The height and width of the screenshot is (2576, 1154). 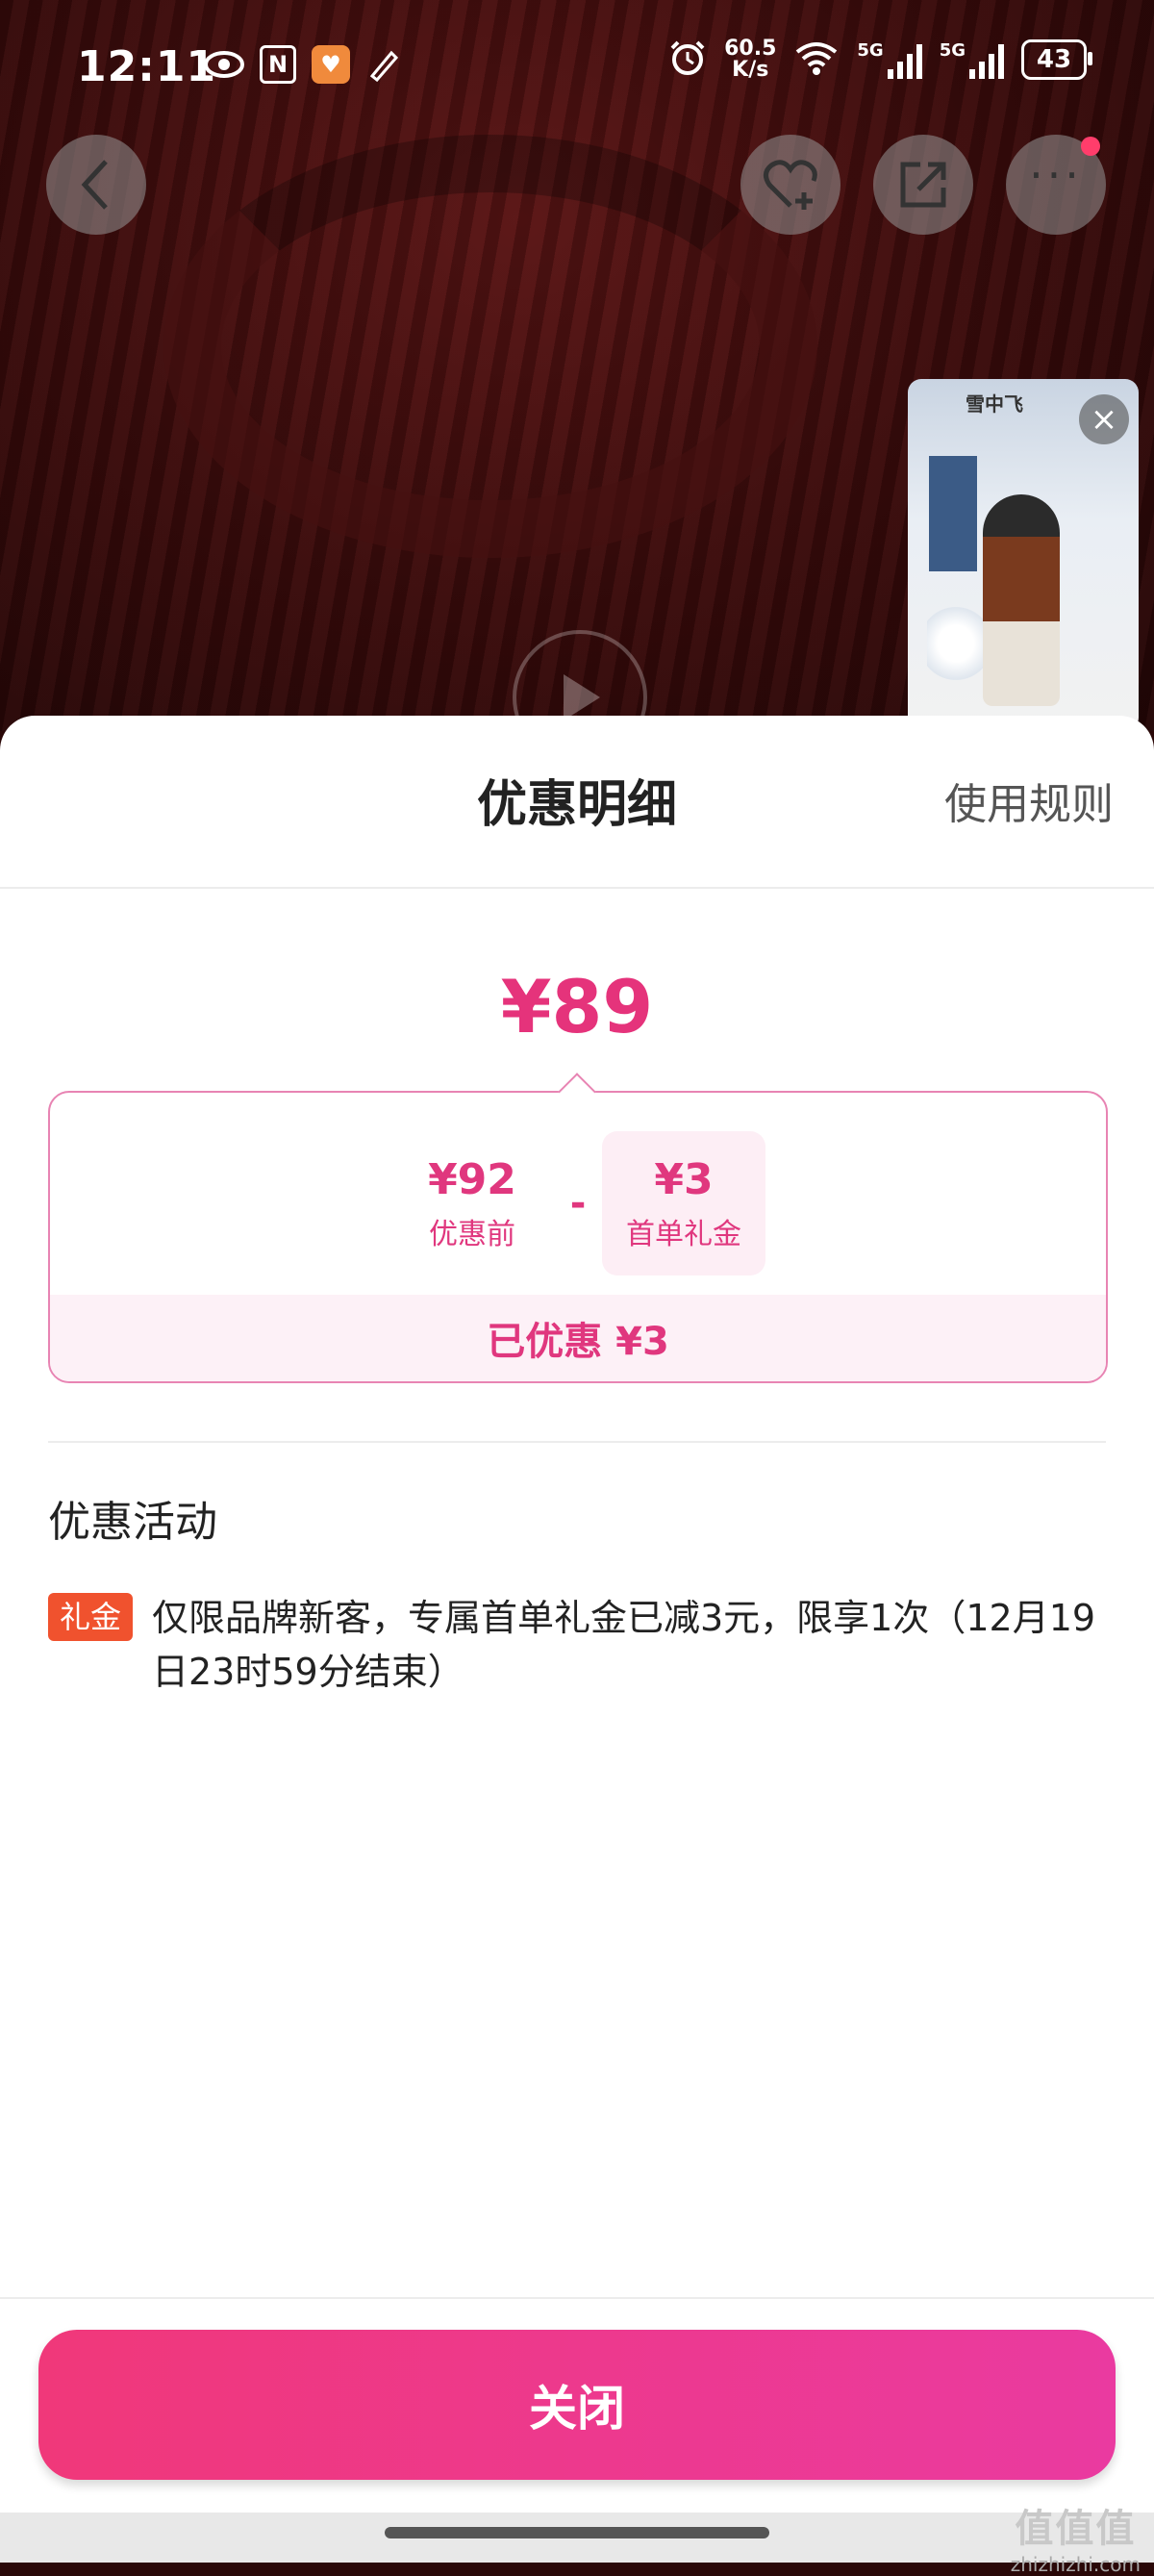 I want to click on pip-brand-label: 雪中飞, so click(x=995, y=404).